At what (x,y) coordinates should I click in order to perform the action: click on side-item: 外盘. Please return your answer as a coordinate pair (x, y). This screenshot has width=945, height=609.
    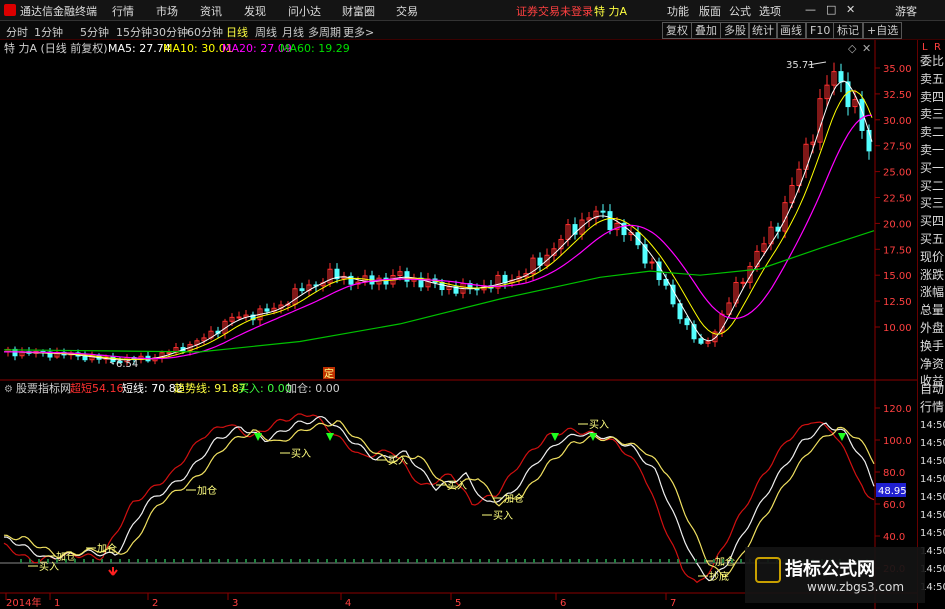
    Looking at the image, I should click on (932, 327).